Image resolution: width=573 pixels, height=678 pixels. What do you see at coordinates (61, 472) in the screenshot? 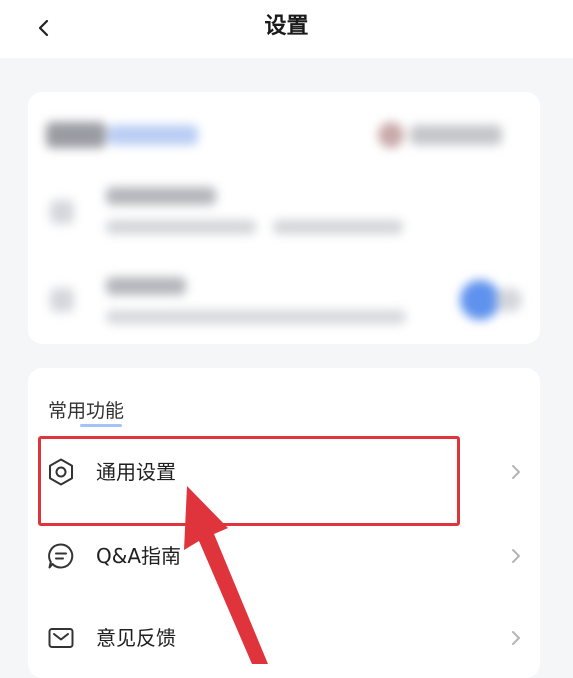
I see `gear-icon` at bounding box center [61, 472].